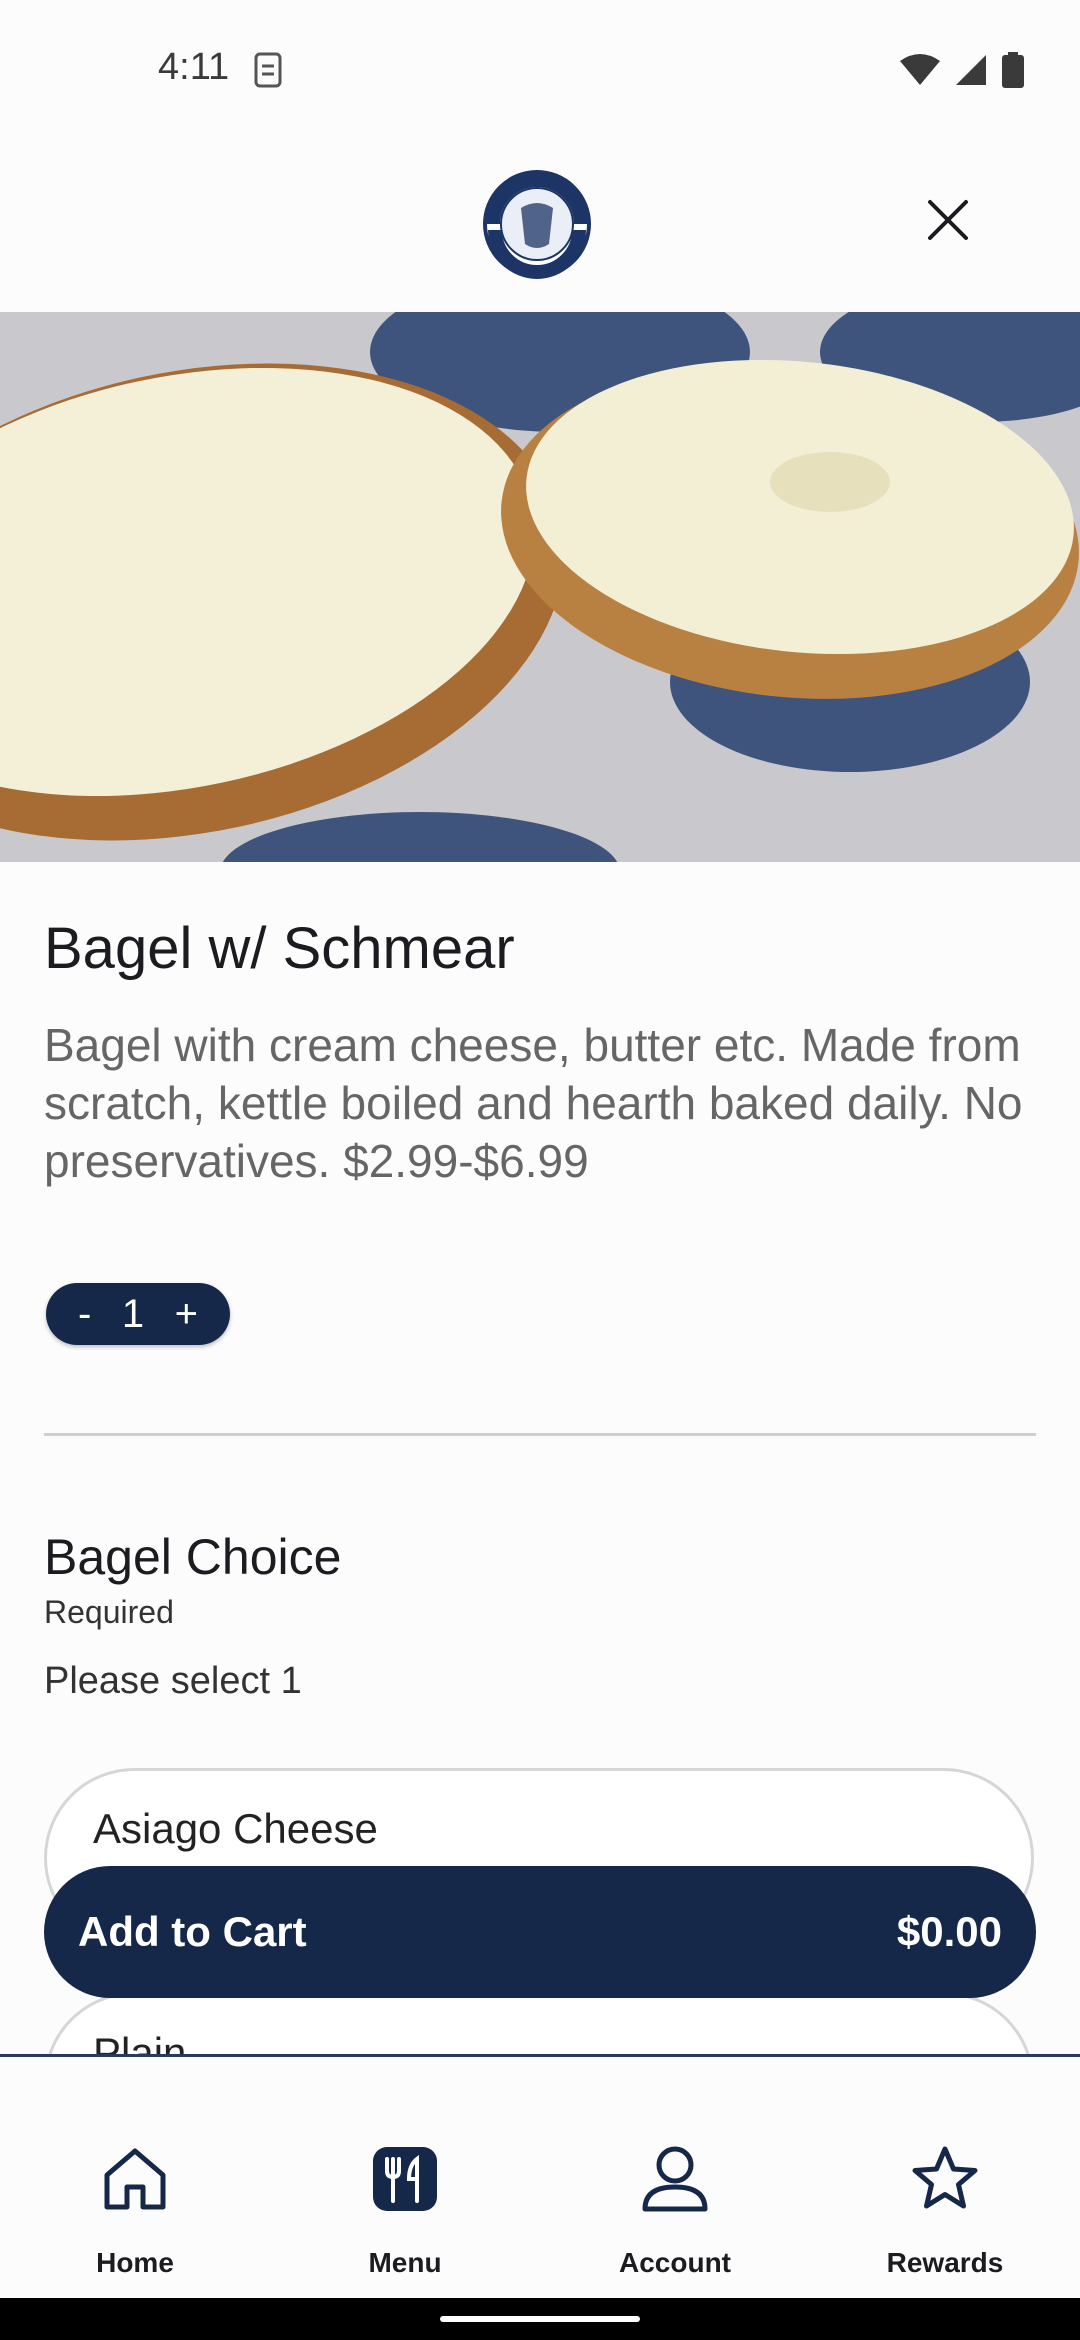 This screenshot has width=1080, height=2340. Describe the element at coordinates (540, 70) in the screenshot. I see `status-bar: 4:11` at that location.